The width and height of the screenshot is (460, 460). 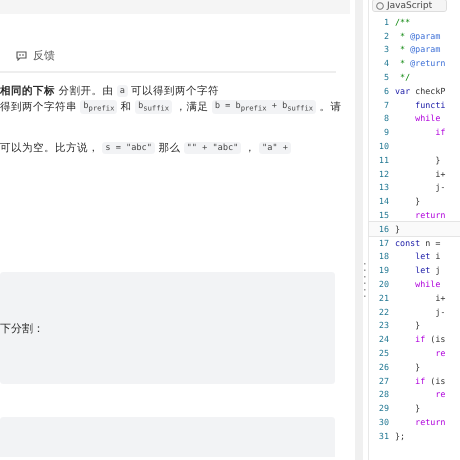 I want to click on line-number: 3, so click(x=385, y=49).